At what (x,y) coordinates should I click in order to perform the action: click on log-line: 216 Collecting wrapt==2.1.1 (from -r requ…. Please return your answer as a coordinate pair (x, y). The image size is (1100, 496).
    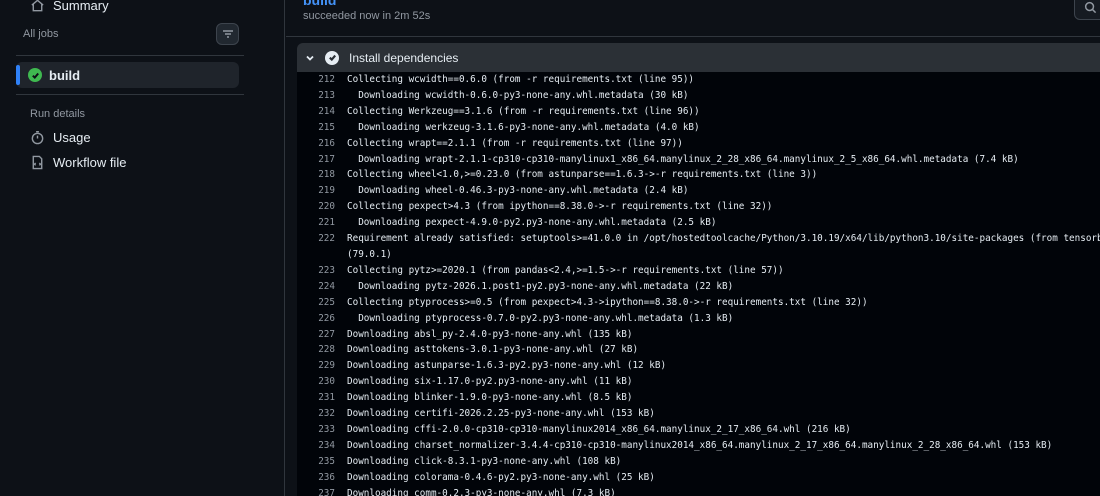
    Looking at the image, I should click on (698, 144).